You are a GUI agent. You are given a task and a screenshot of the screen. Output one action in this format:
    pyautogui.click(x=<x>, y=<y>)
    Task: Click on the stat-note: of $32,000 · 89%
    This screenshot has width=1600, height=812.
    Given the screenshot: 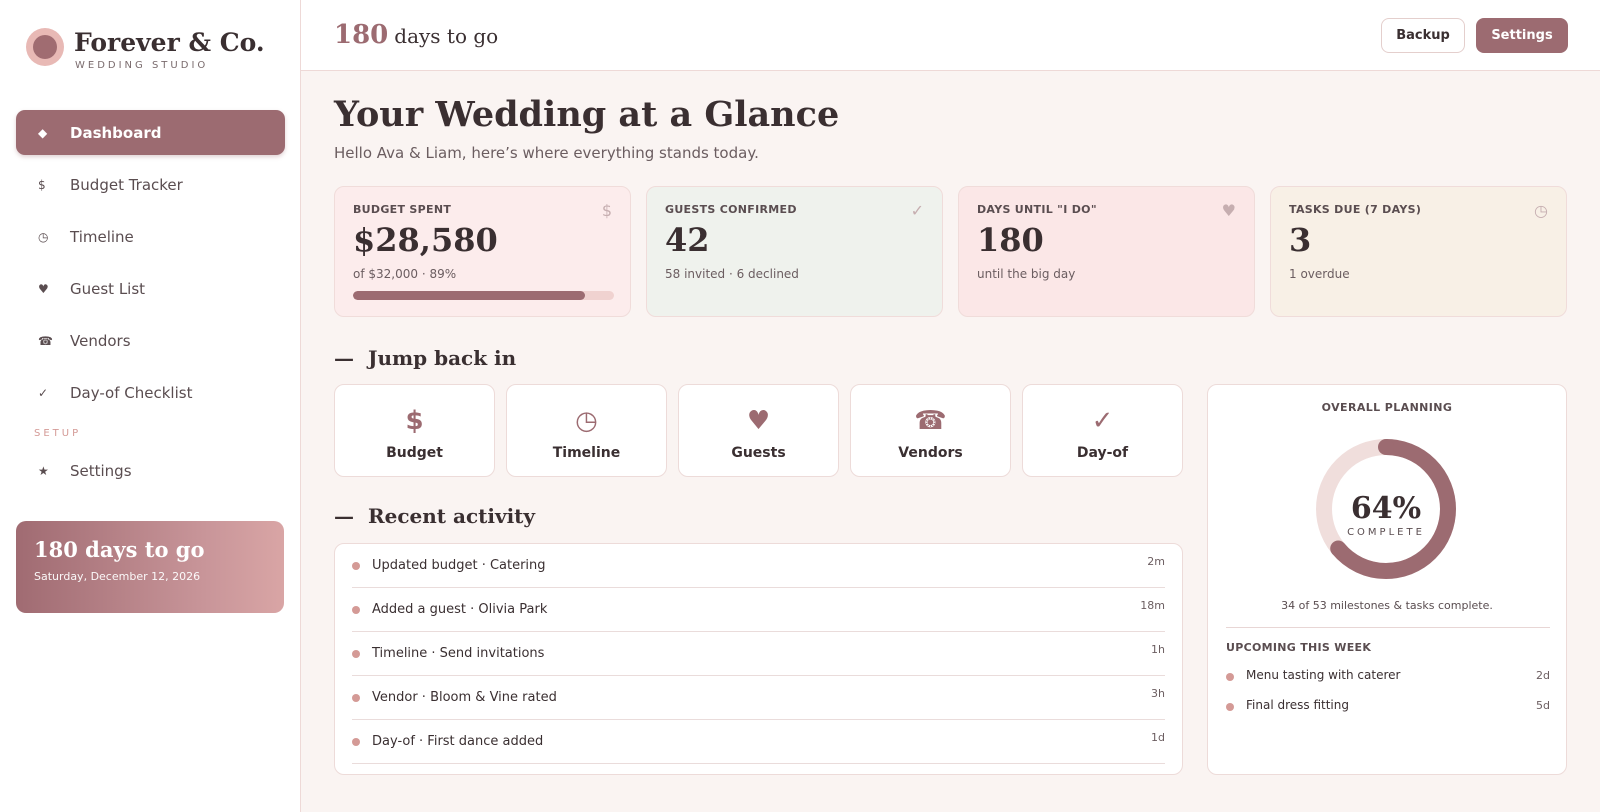 What is the action you would take?
    pyautogui.click(x=405, y=274)
    